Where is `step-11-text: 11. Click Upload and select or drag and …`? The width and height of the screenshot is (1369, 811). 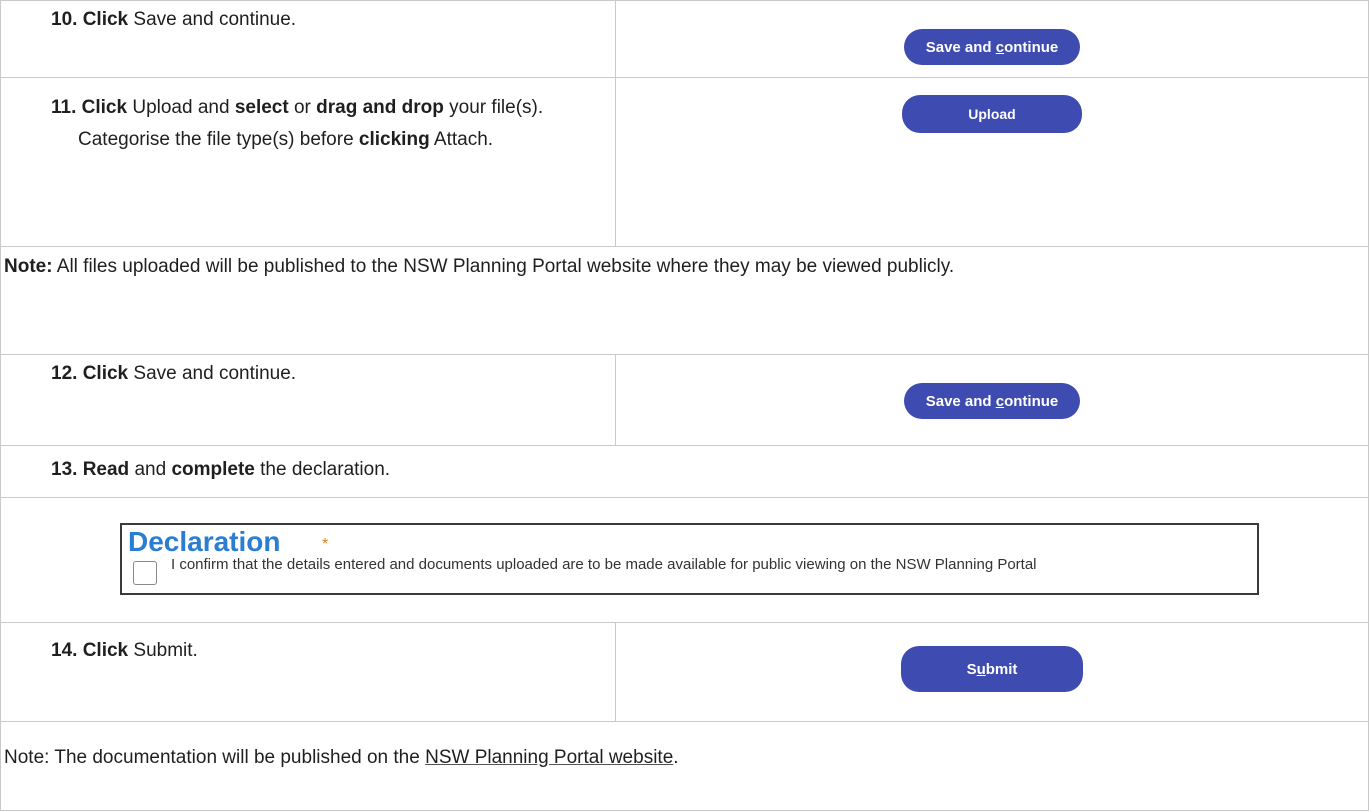
step-11-text: 11. Click Upload and select or drag and … is located at coordinates (308, 162).